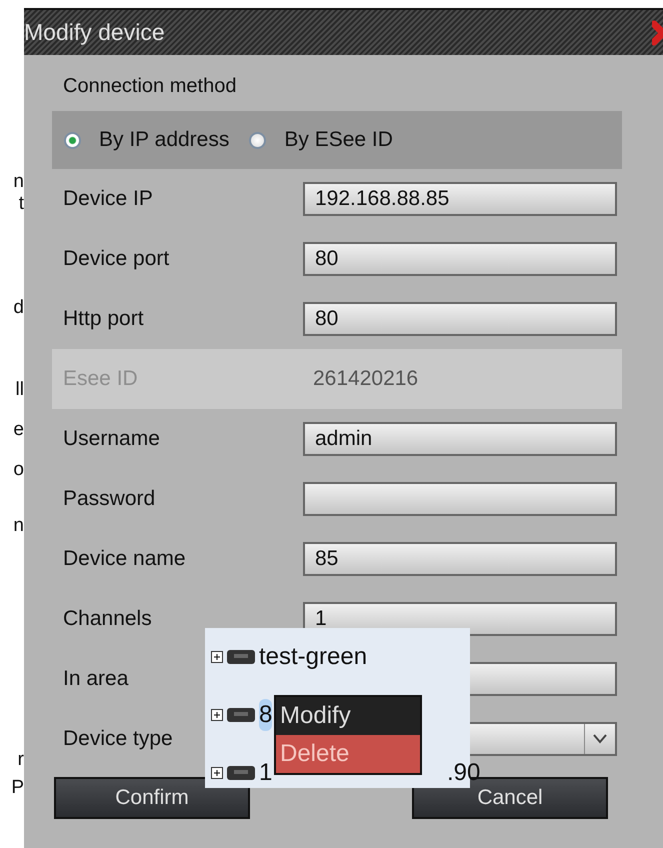  Describe the element at coordinates (460, 559) in the screenshot. I see `input-field: 85` at that location.